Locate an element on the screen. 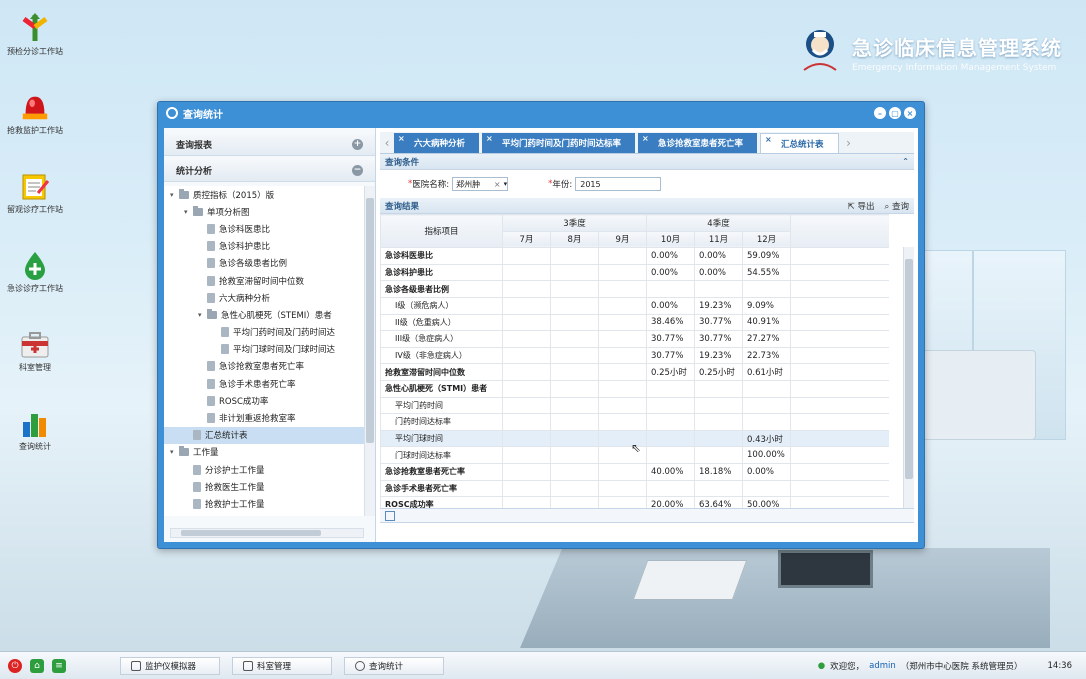 The height and width of the screenshot is (679, 1086). table-cell: 0.43小时 is located at coordinates (766, 438).